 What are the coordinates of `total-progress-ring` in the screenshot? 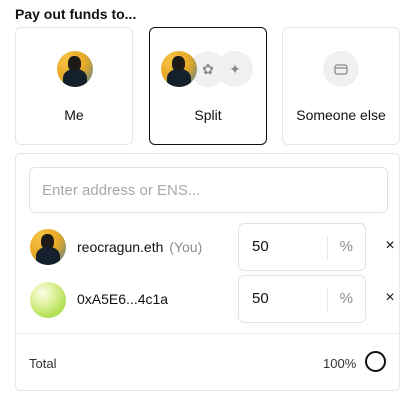 It's located at (375, 361).